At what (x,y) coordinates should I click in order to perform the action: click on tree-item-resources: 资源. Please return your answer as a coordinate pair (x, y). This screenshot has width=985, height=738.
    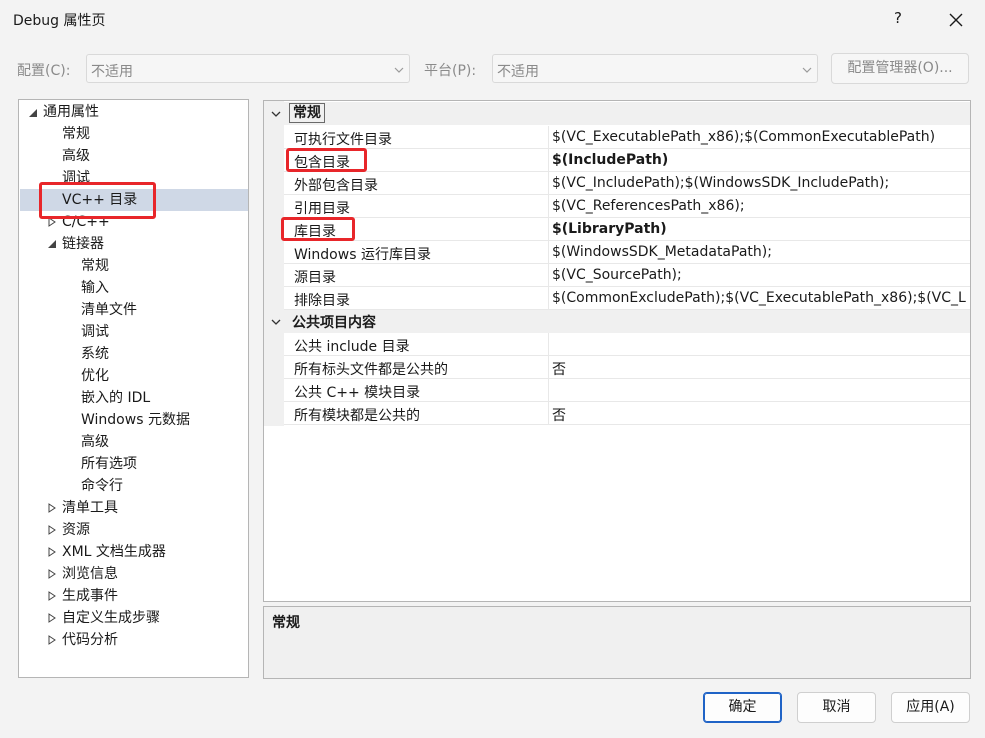
    Looking at the image, I should click on (76, 530).